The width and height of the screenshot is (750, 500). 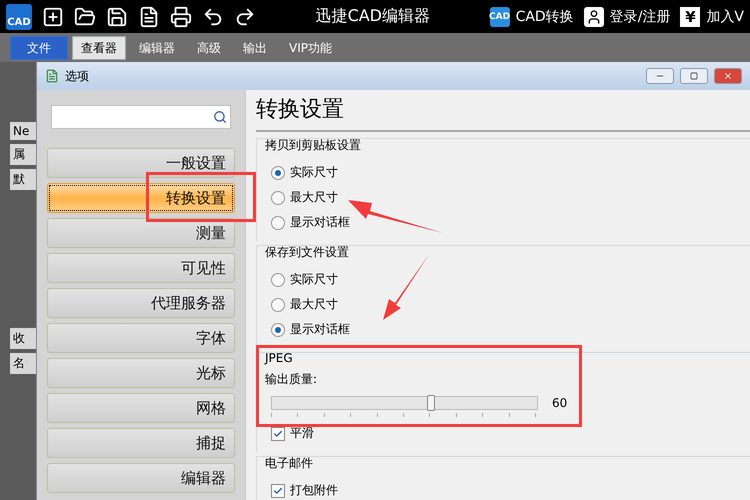 I want to click on nav-button: 光标, so click(x=141, y=373).